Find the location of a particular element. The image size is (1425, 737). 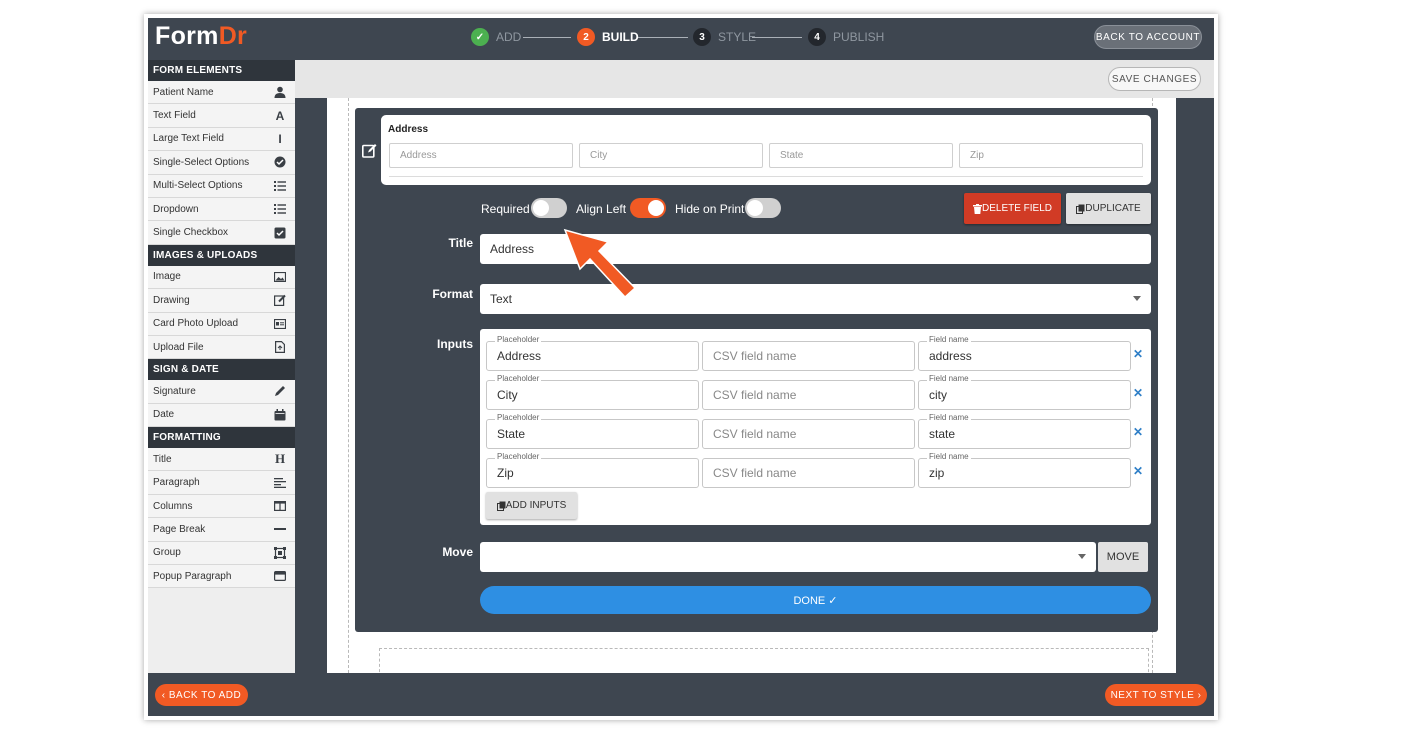

section-sign-date: SIGN & DATE is located at coordinates (221, 370).